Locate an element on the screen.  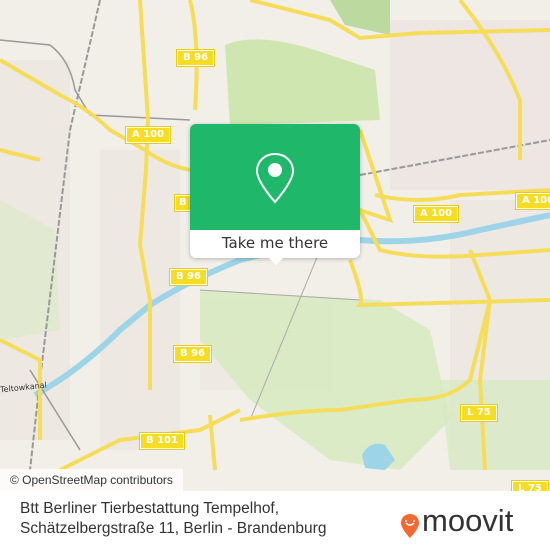
road-shield-b101: B 101 is located at coordinates (162, 441).